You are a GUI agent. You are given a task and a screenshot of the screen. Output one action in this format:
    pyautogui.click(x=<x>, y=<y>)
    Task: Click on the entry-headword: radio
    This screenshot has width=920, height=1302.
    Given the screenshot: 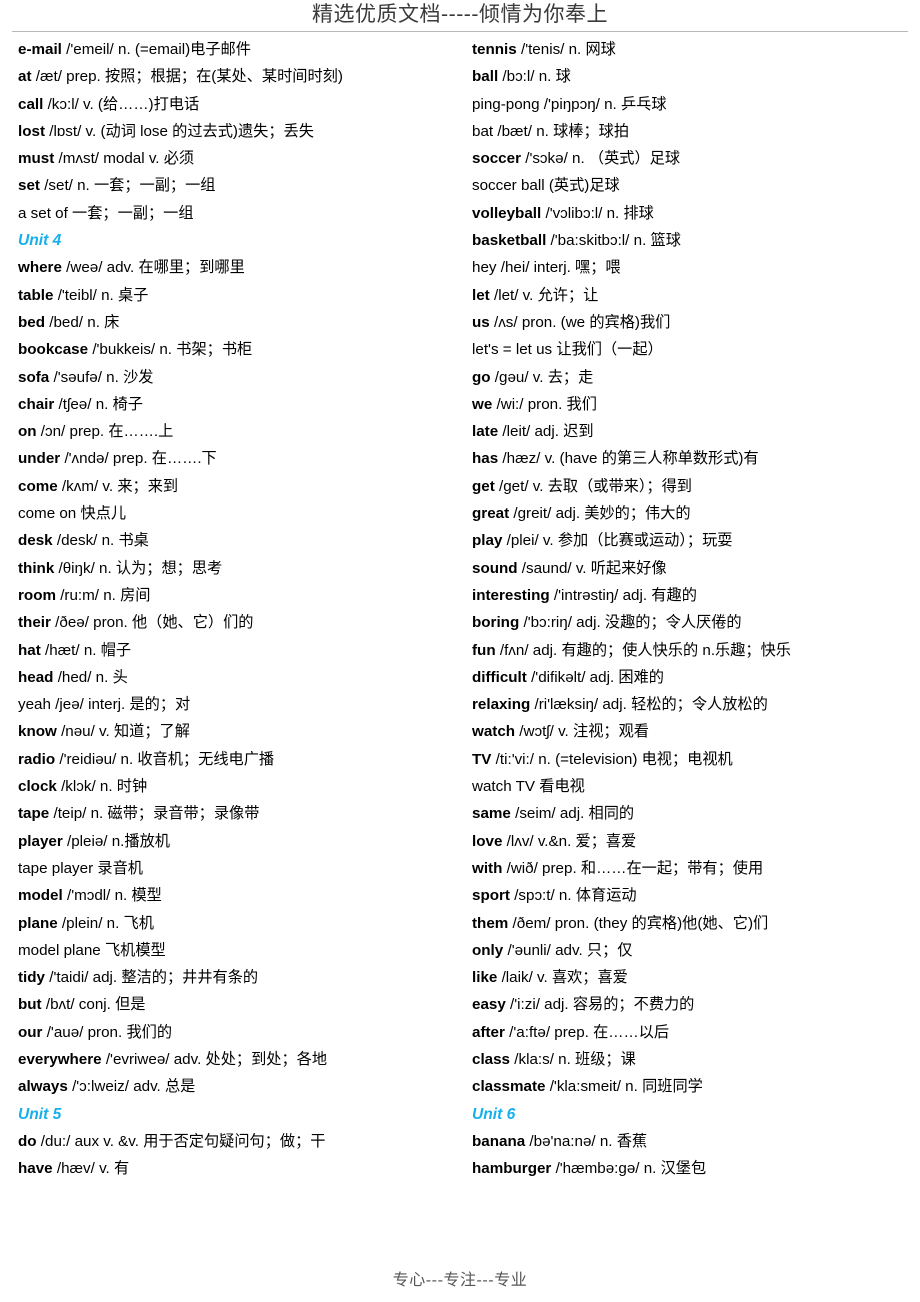 What is the action you would take?
    pyautogui.click(x=37, y=759)
    